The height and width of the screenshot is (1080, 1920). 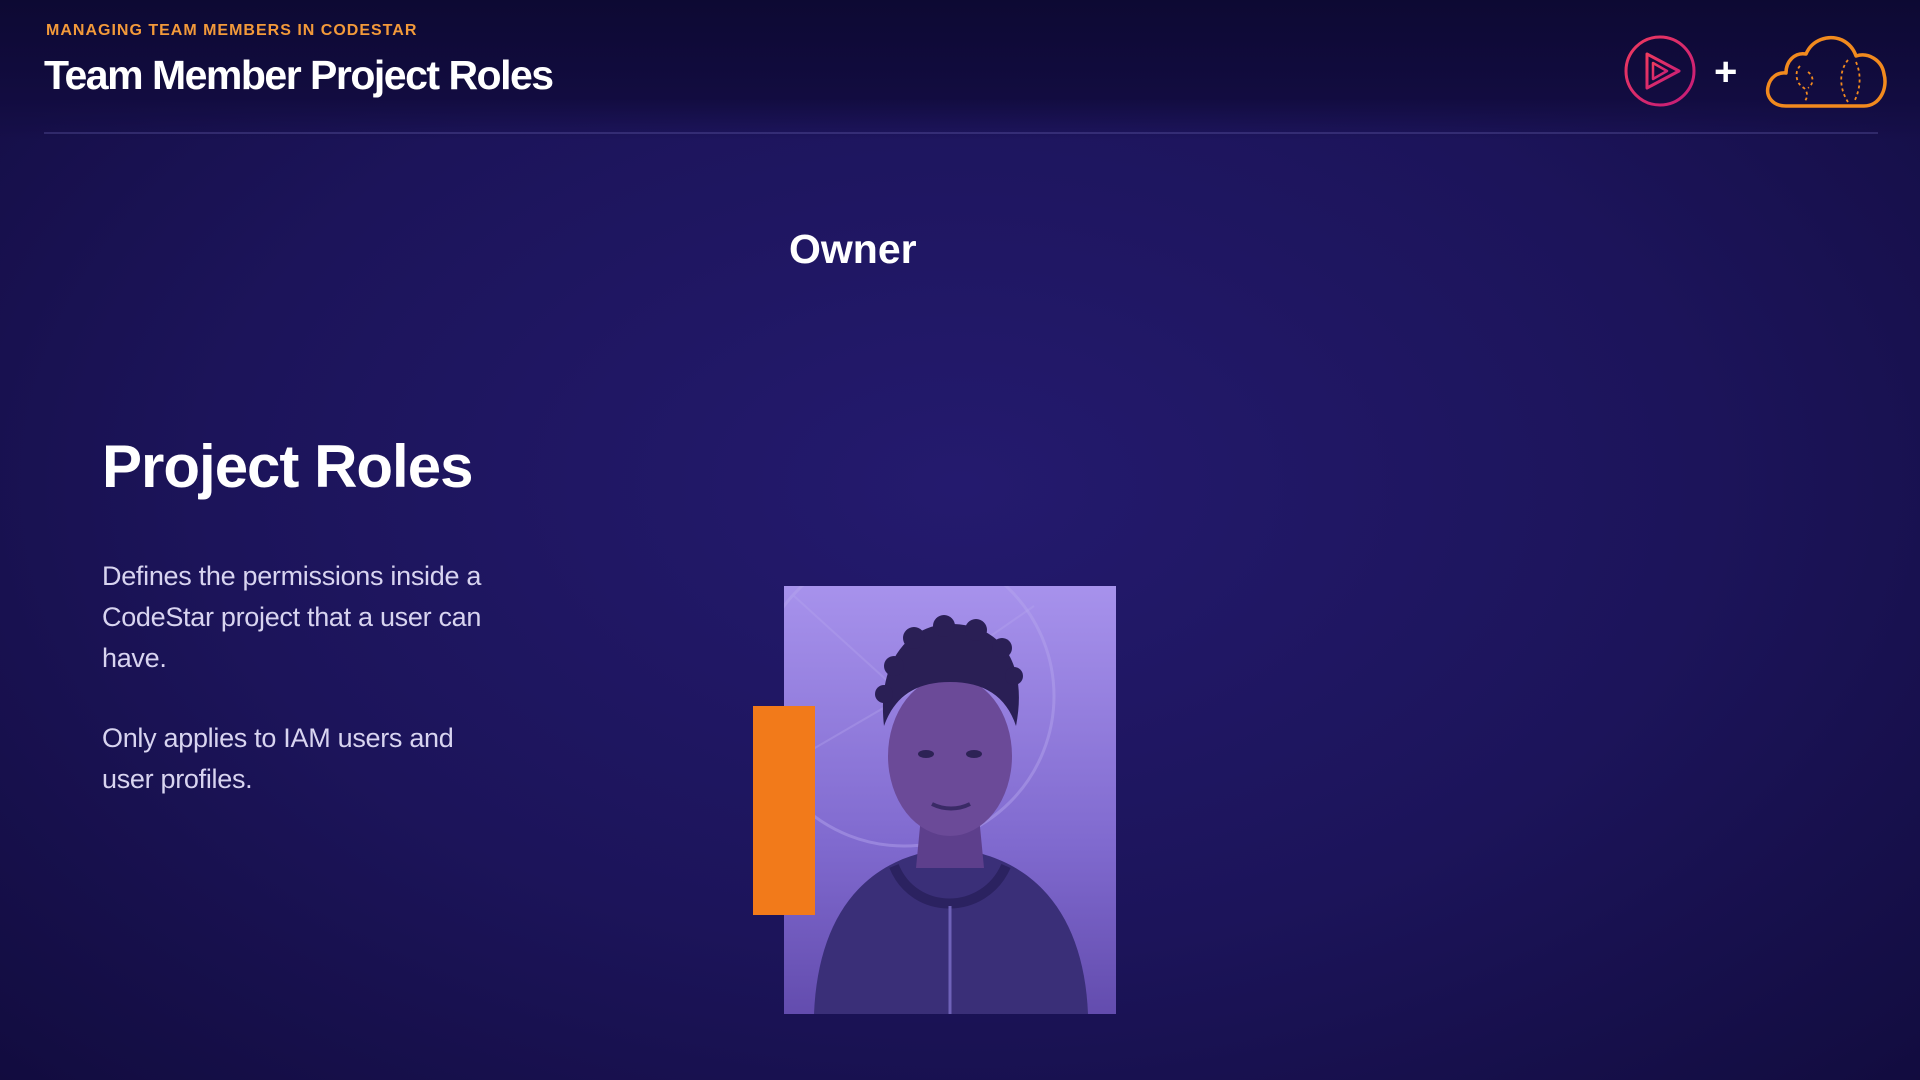 What do you see at coordinates (1726, 72) in the screenshot?
I see `plus-icon: +` at bounding box center [1726, 72].